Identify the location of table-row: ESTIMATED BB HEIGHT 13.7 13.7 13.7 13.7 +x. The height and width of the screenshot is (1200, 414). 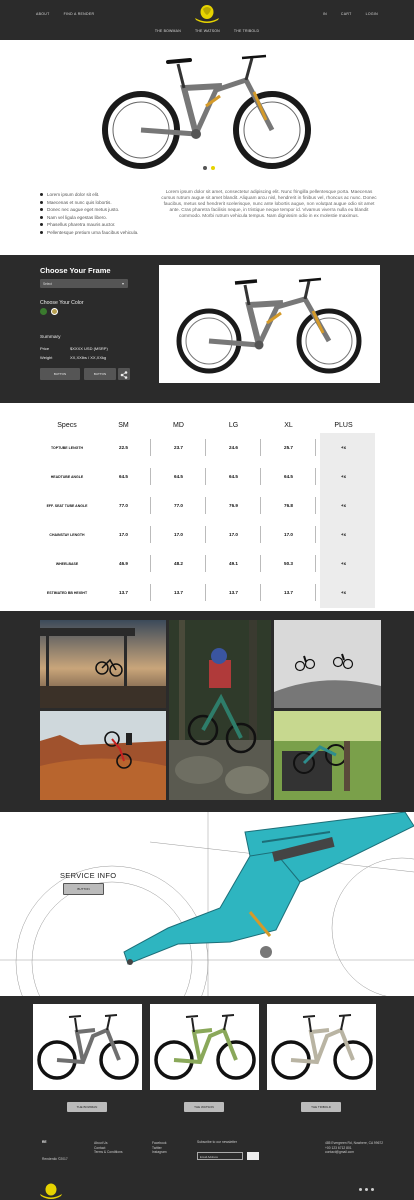
(208, 592).